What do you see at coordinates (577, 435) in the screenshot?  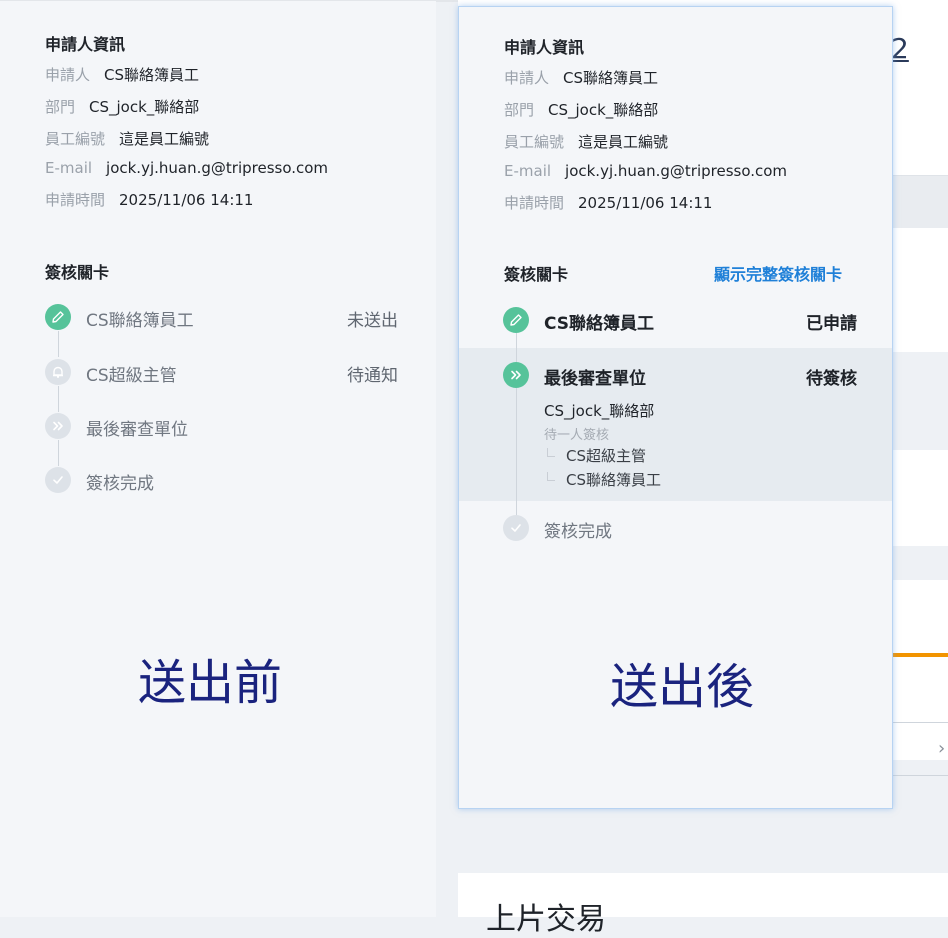 I see `stage-hint: 待一人簽核` at bounding box center [577, 435].